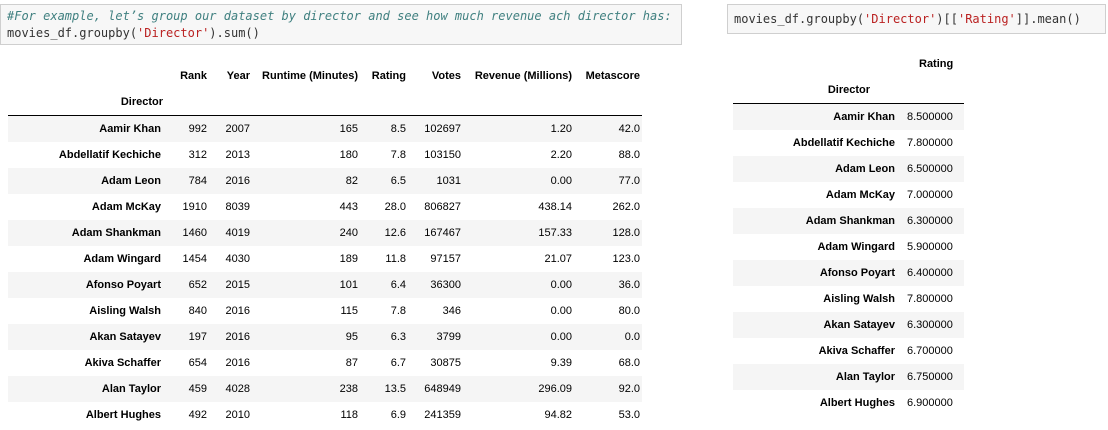 This screenshot has width=1108, height=430. I want to click on table-row: Akan Satayev 6.300000, so click(848, 325).